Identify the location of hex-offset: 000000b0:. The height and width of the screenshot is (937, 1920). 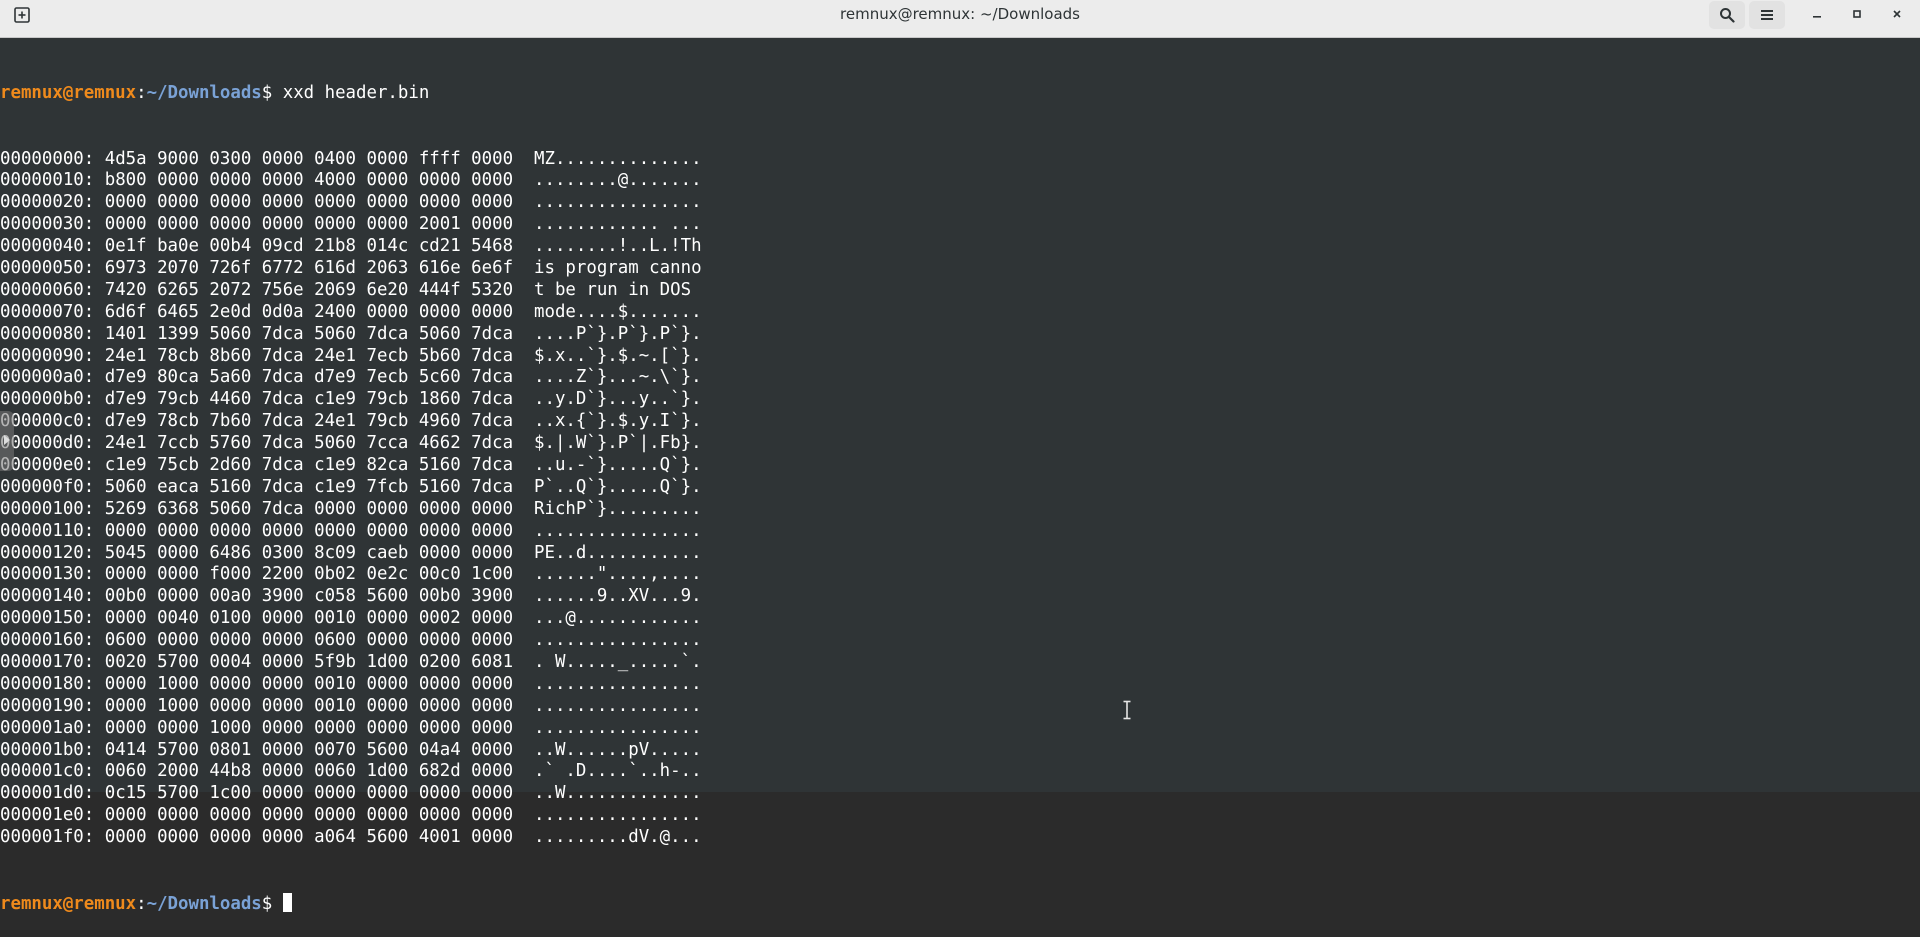
(47, 399).